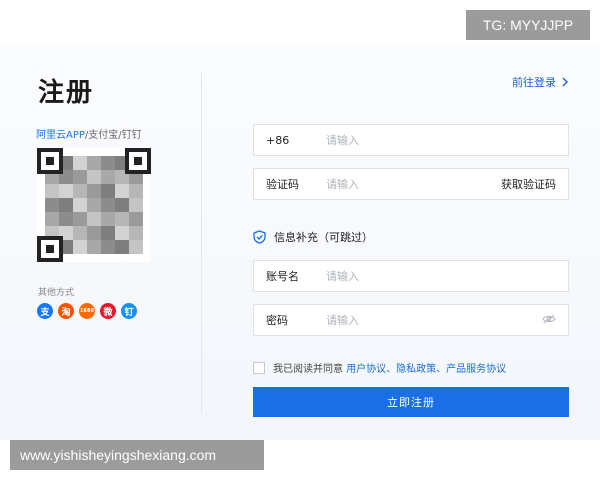 This screenshot has width=600, height=480. I want to click on phone-field: +86 请输入, so click(411, 140).